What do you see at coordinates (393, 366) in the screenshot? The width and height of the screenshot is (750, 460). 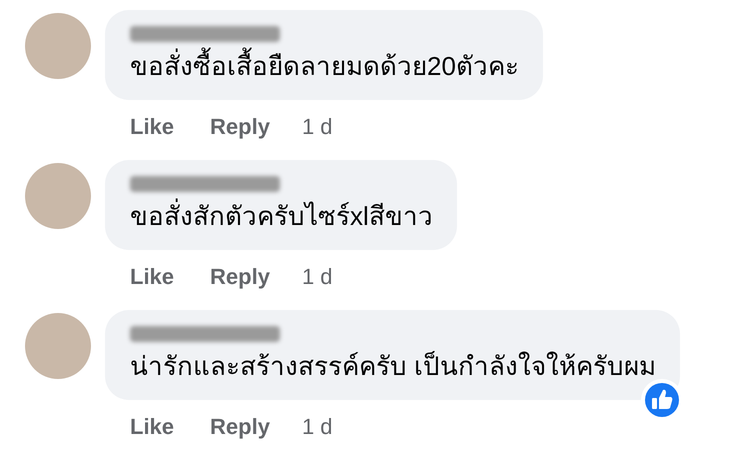 I see `comment-text: น่ารักและสร้างสรรค์ครับ เป็นกำลังใจให้ครับผม` at bounding box center [393, 366].